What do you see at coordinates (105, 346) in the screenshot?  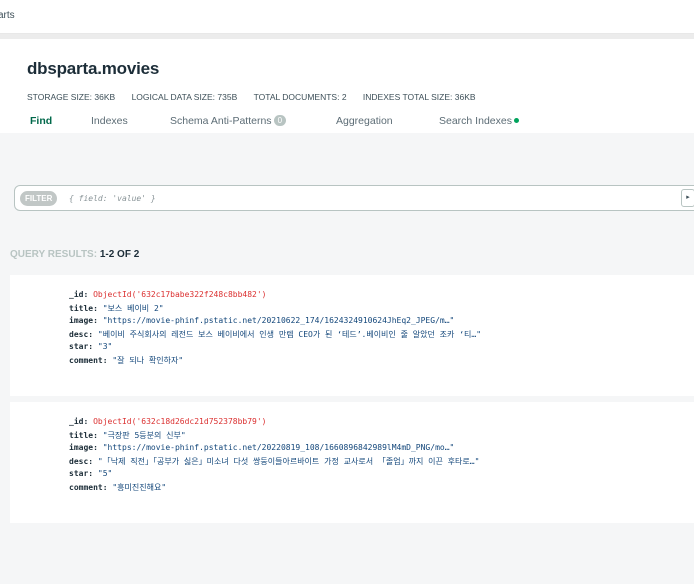 I see `field-value: "3"` at bounding box center [105, 346].